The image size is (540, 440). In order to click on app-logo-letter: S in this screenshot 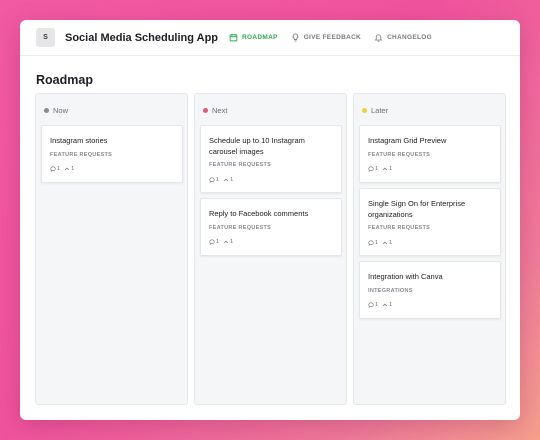, I will do `click(45, 37)`.